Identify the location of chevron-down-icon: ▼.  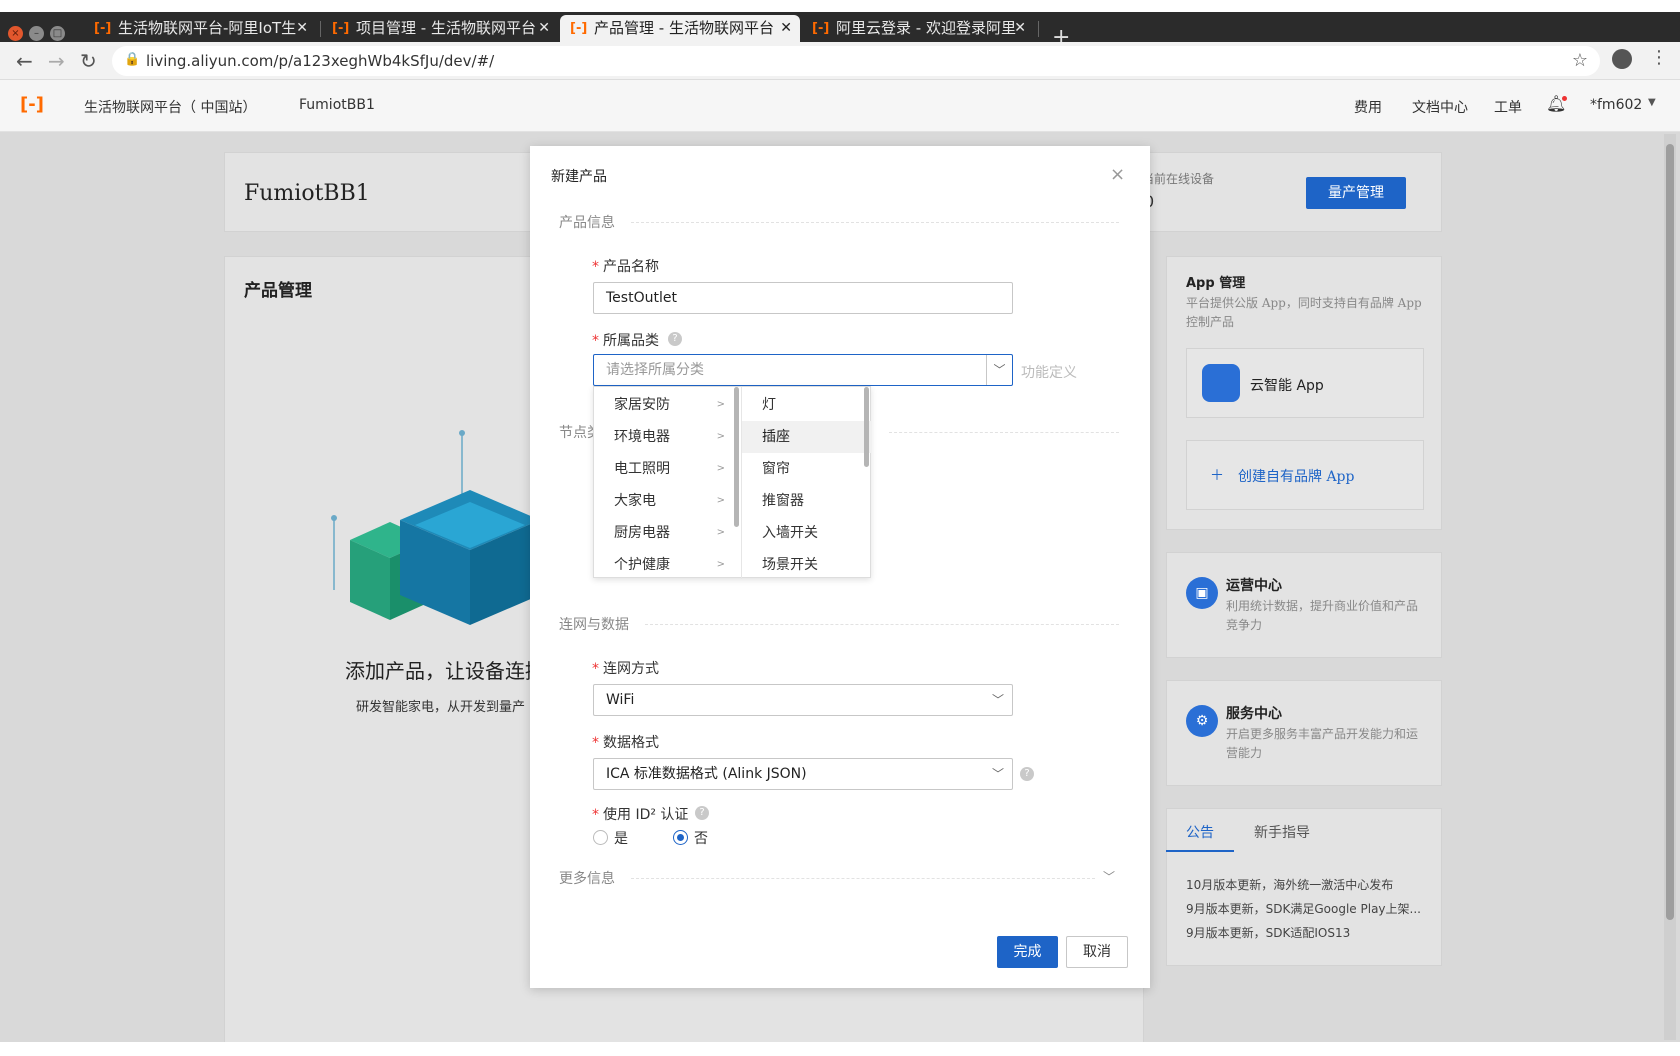
(1652, 102).